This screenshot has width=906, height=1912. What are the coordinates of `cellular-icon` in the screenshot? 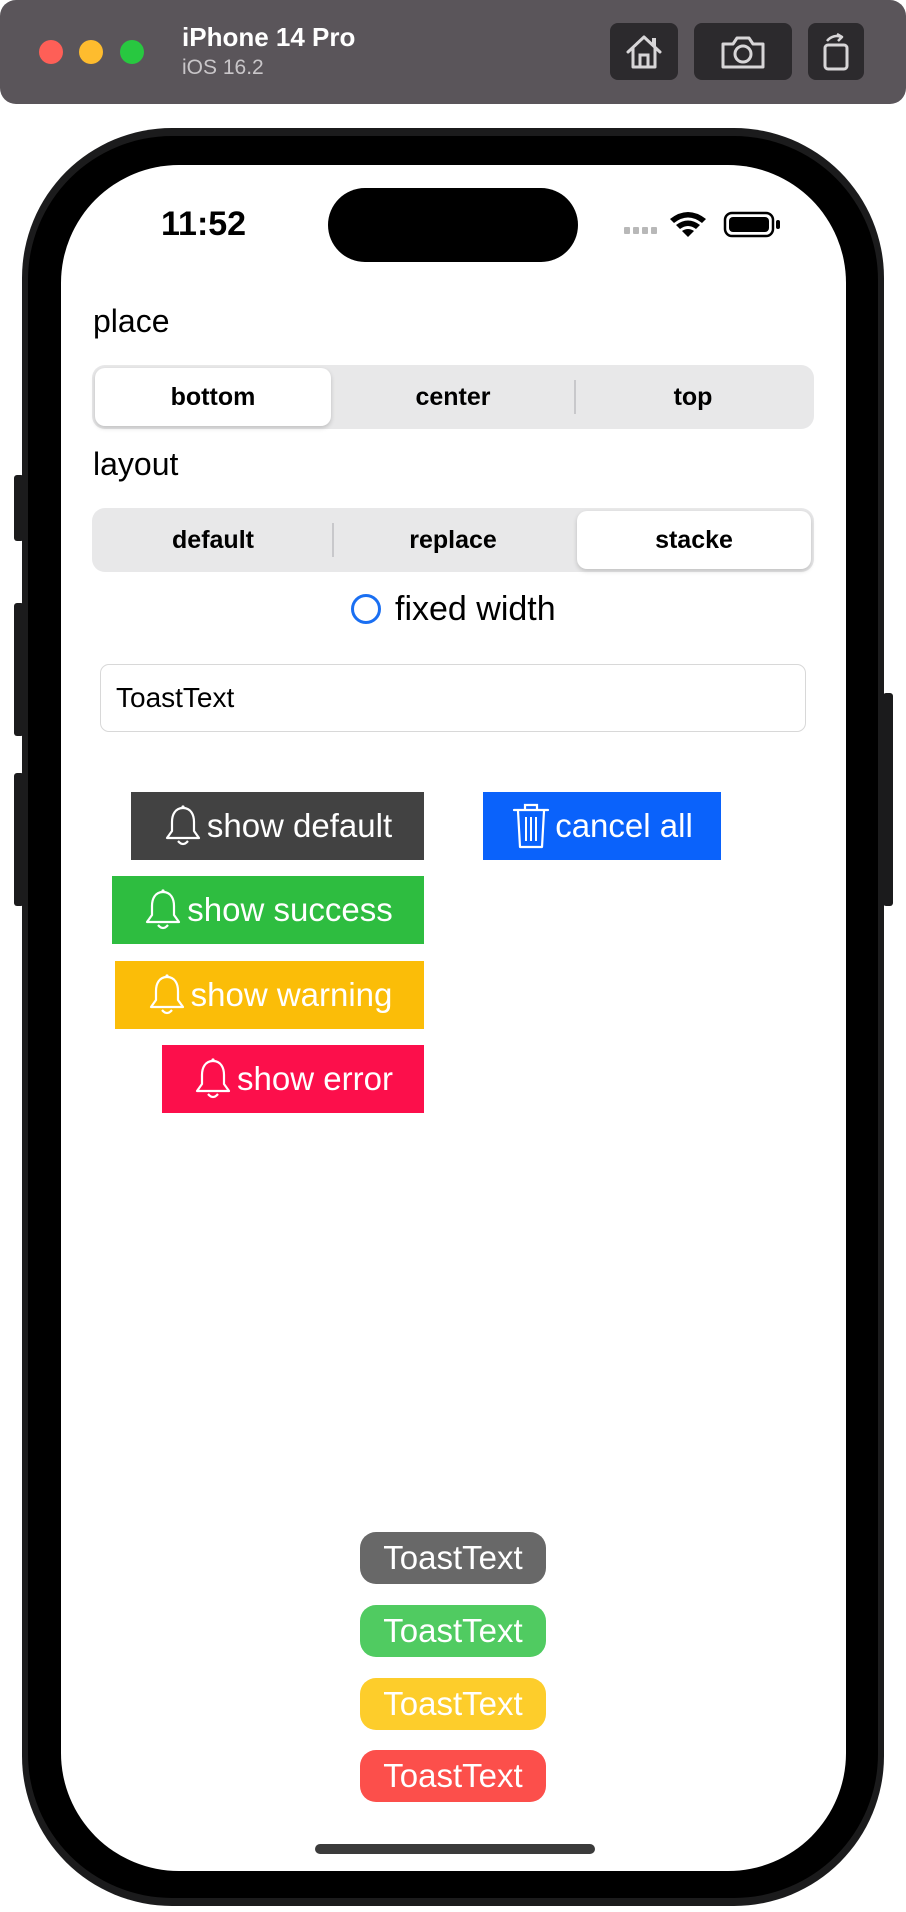 It's located at (640, 230).